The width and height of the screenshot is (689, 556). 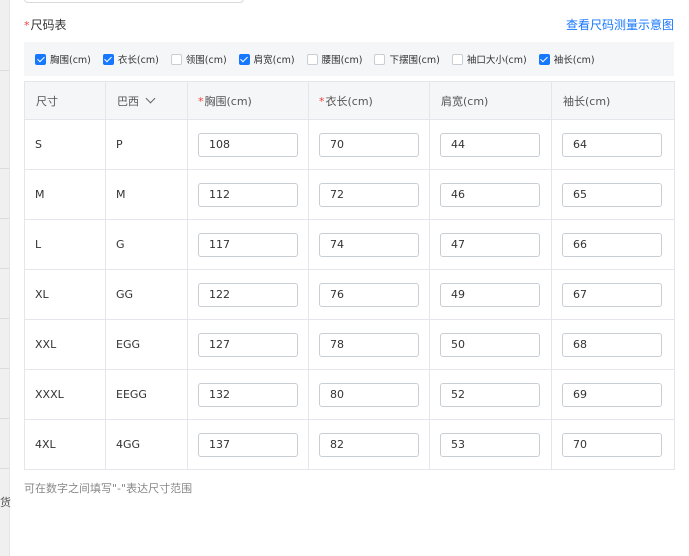 What do you see at coordinates (146, 294) in the screenshot?
I see `table-cell: GG` at bounding box center [146, 294].